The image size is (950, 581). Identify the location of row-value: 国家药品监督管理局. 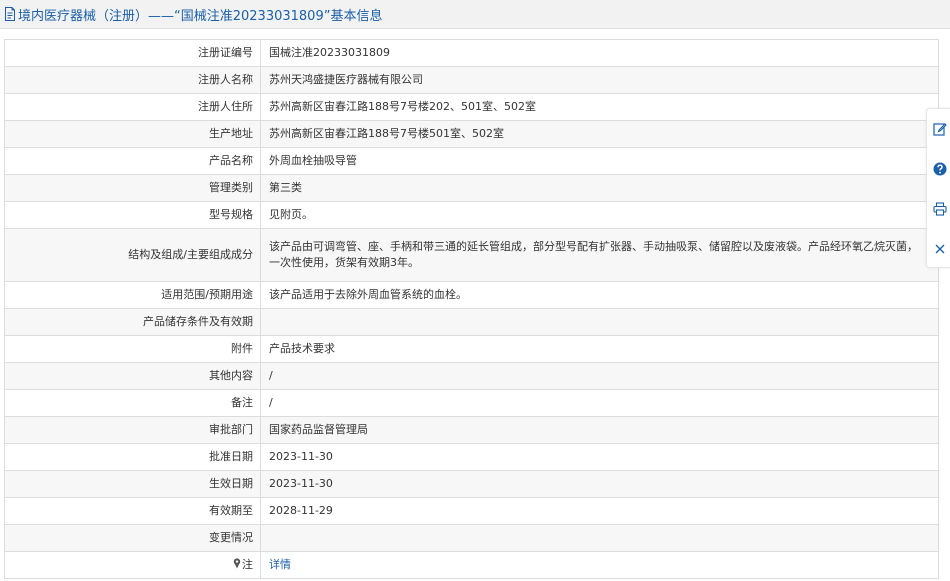
(599, 430).